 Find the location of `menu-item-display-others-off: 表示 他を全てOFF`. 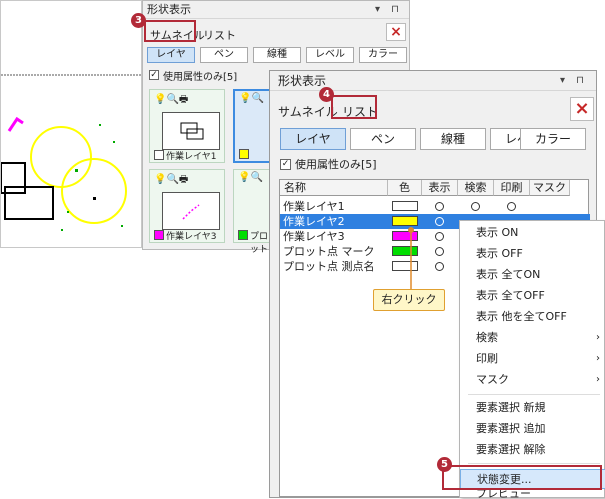

menu-item-display-others-off: 表示 他を全てOFF is located at coordinates (532, 317).